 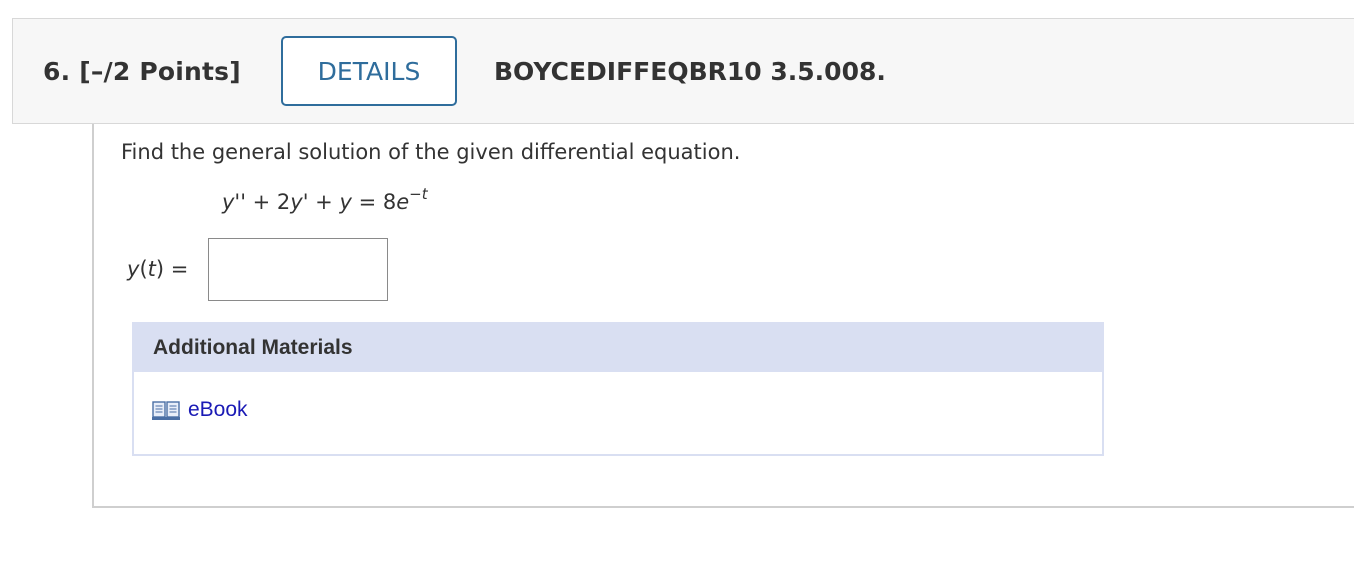 I want to click on equation-exponent-var: t, so click(x=424, y=194).